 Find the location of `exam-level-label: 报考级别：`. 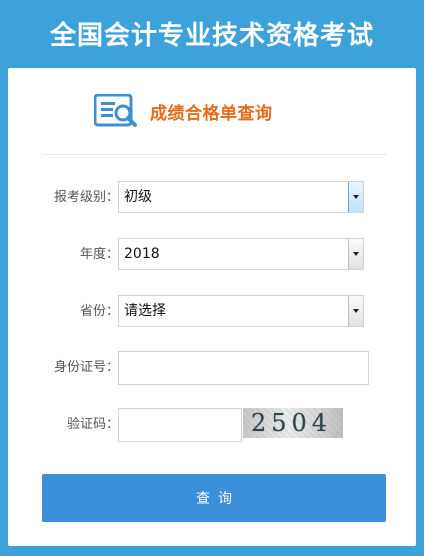

exam-level-label: 报考级别： is located at coordinates (86, 197).